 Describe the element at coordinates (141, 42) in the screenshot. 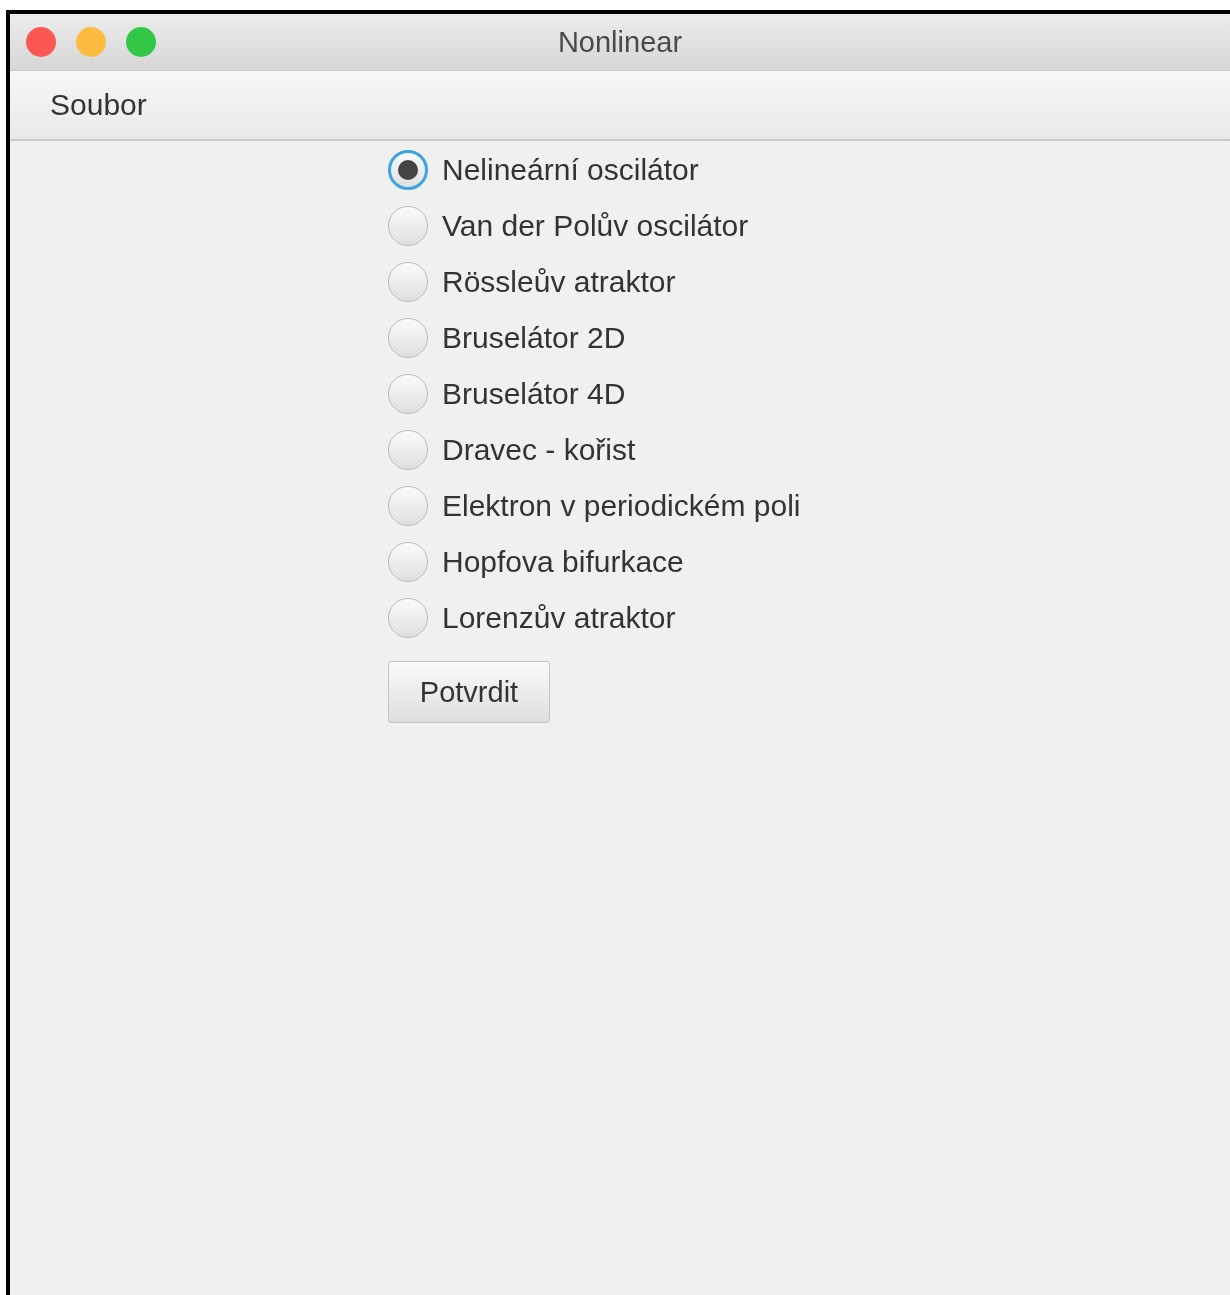

I see `zoom-button` at that location.